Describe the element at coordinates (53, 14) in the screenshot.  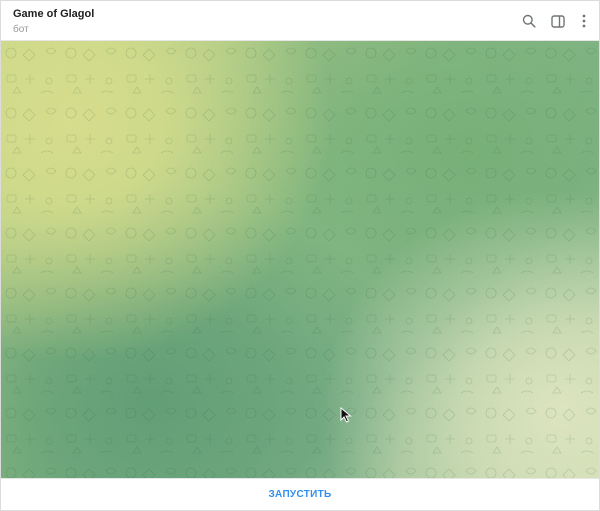
I see `chat-title: Game of Glagol` at that location.